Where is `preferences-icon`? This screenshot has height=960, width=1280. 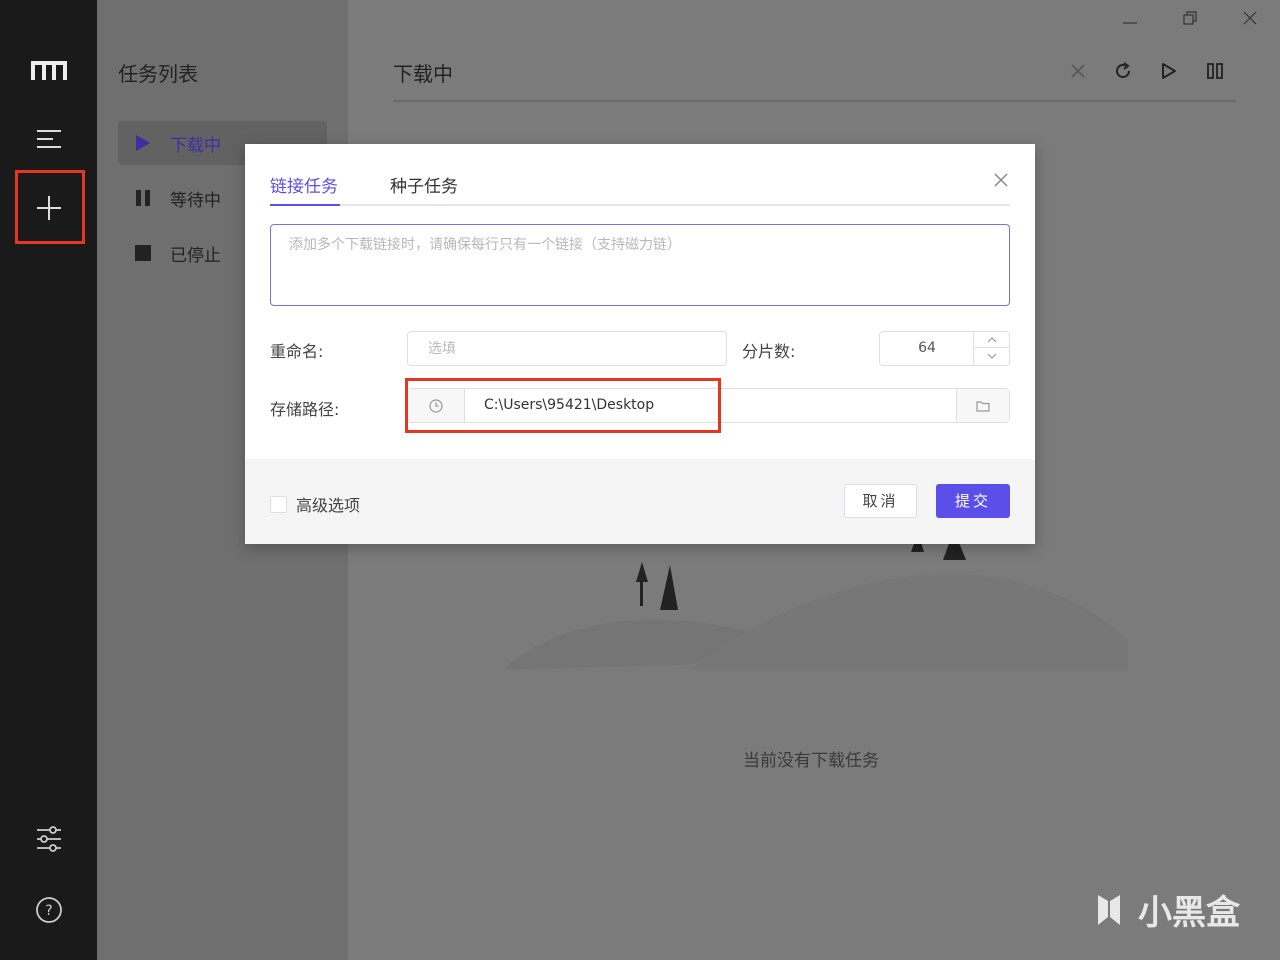
preferences-icon is located at coordinates (49, 839).